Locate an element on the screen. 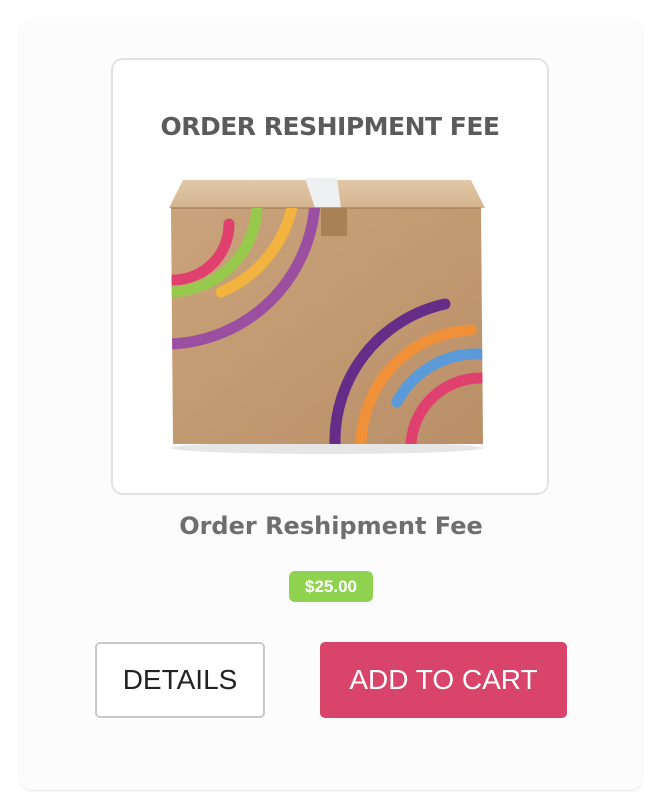 This screenshot has height=808, width=658. add-to-cart-button: ADD TO CART is located at coordinates (443, 680).